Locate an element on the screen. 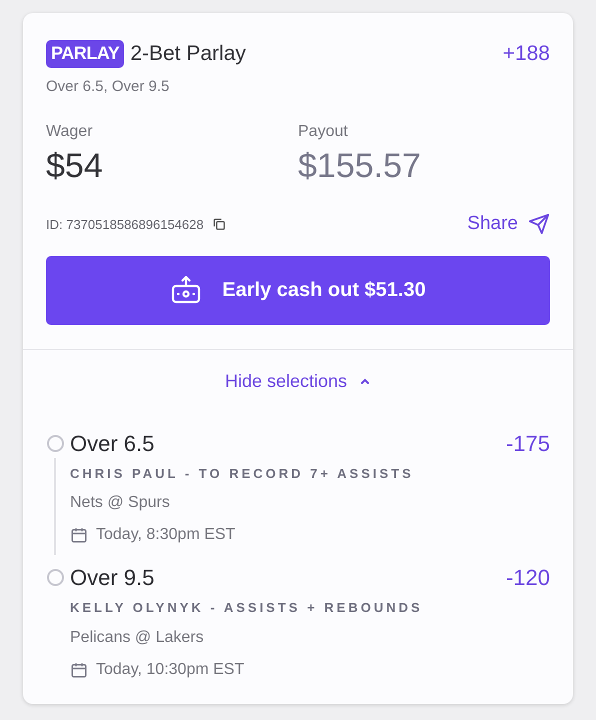 This screenshot has height=720, width=596. selection-odds: -120 is located at coordinates (528, 578).